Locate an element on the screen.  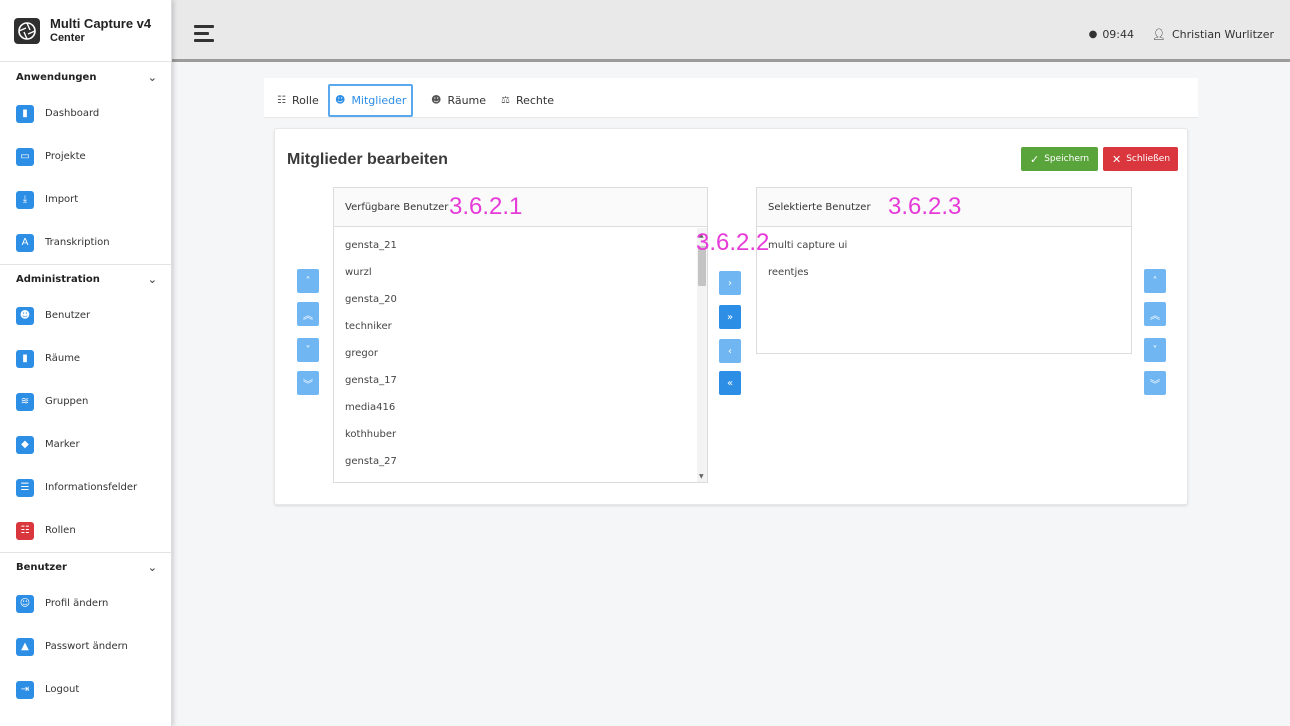
sidebar-item-dashboard: ▮ Dashboard is located at coordinates (85, 113).